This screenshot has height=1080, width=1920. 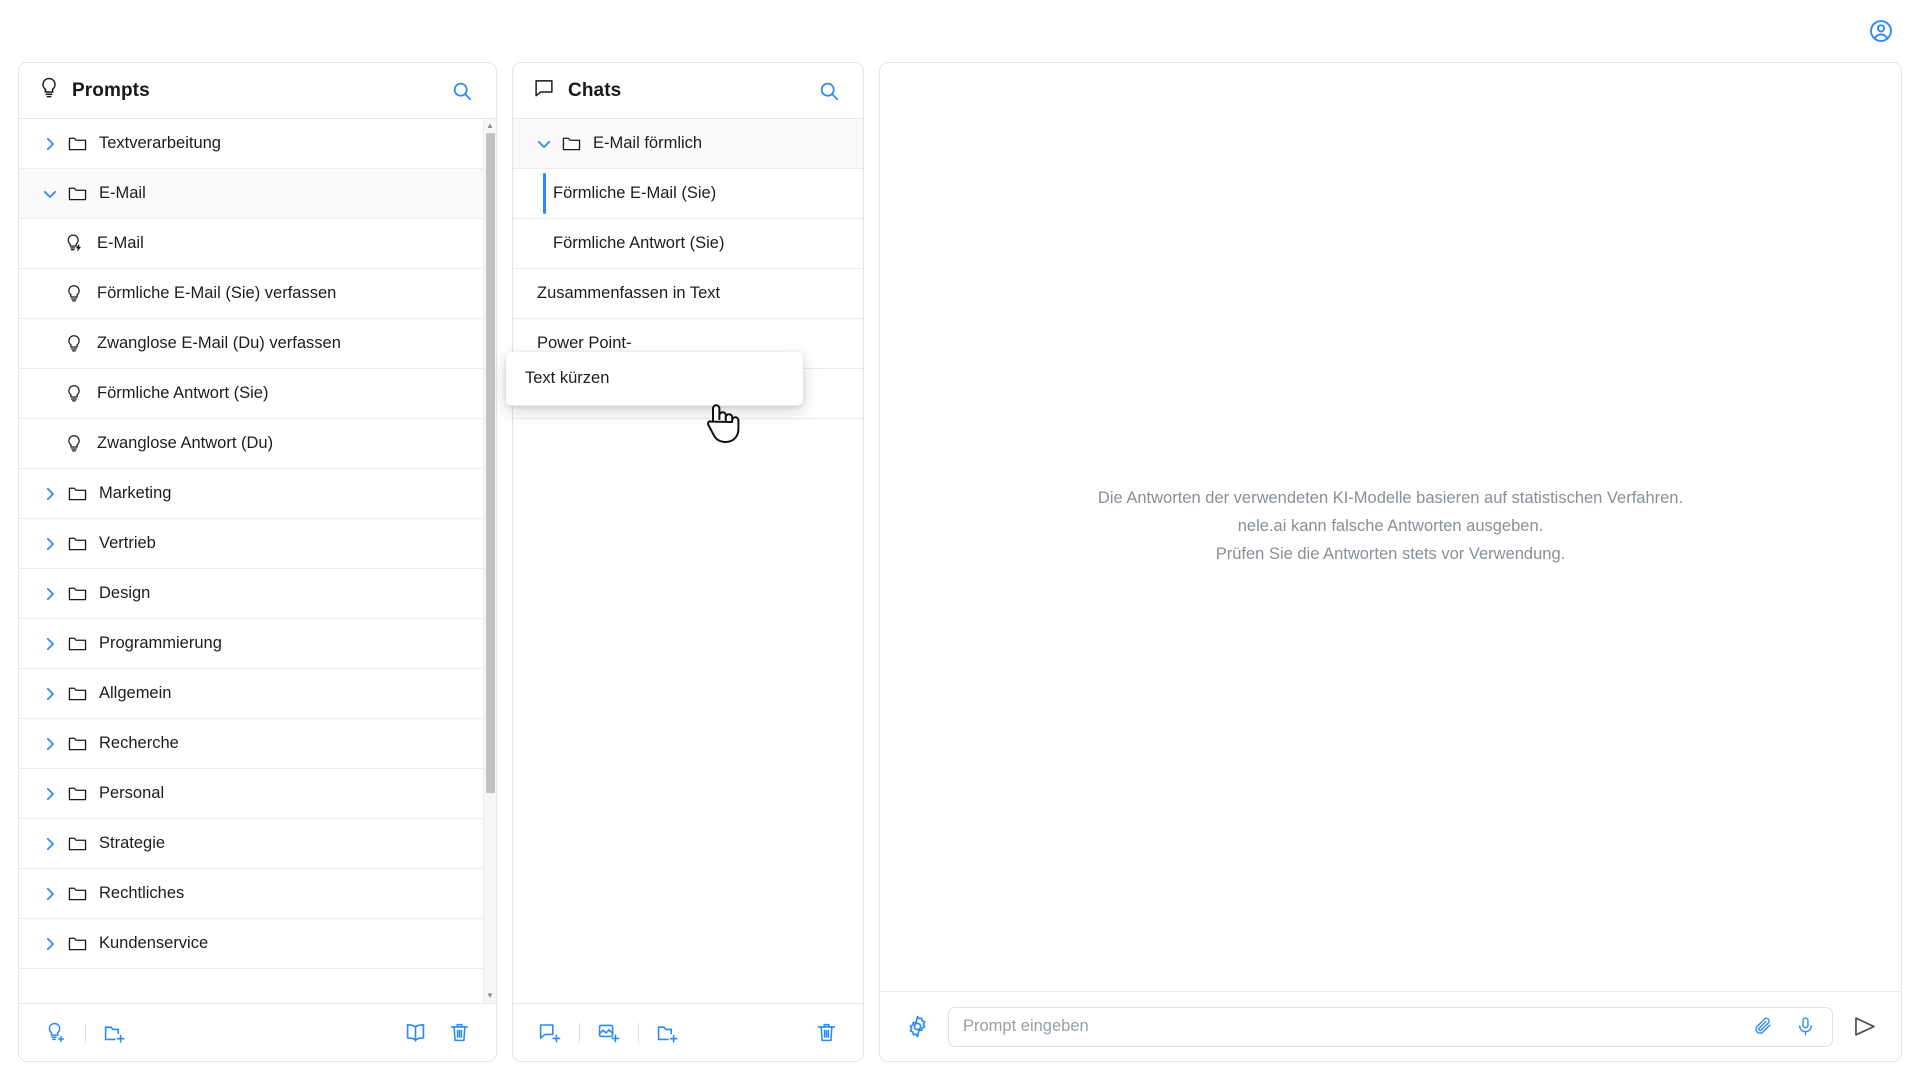 What do you see at coordinates (257, 544) in the screenshot?
I see `prompt-folder-row: Vertrieb` at bounding box center [257, 544].